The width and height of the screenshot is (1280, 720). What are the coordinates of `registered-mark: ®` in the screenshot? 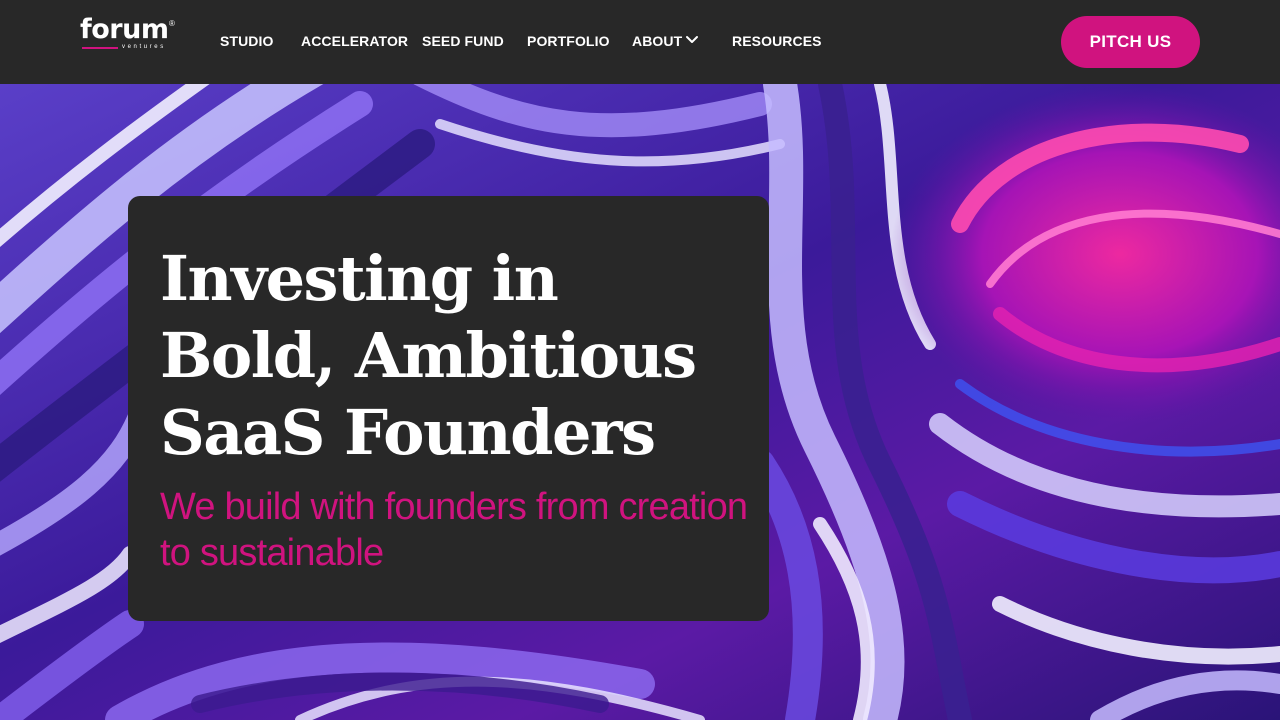 It's located at (172, 23).